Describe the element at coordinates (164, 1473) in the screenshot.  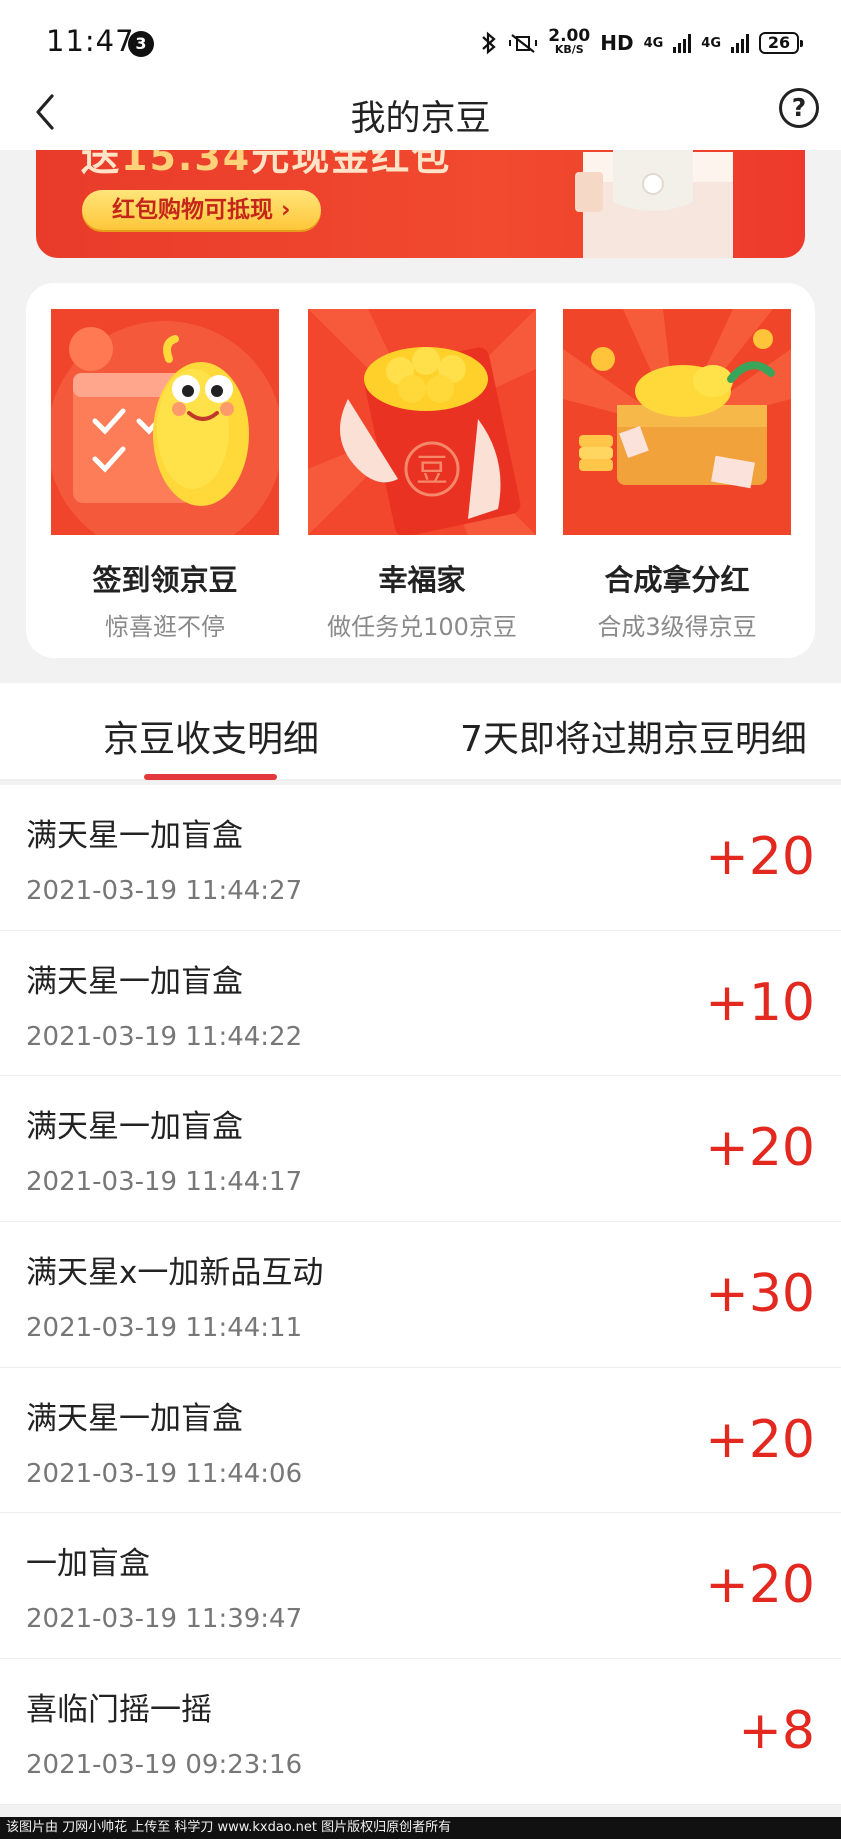
I see `record-time: 2021-03-19 11:44:06` at that location.